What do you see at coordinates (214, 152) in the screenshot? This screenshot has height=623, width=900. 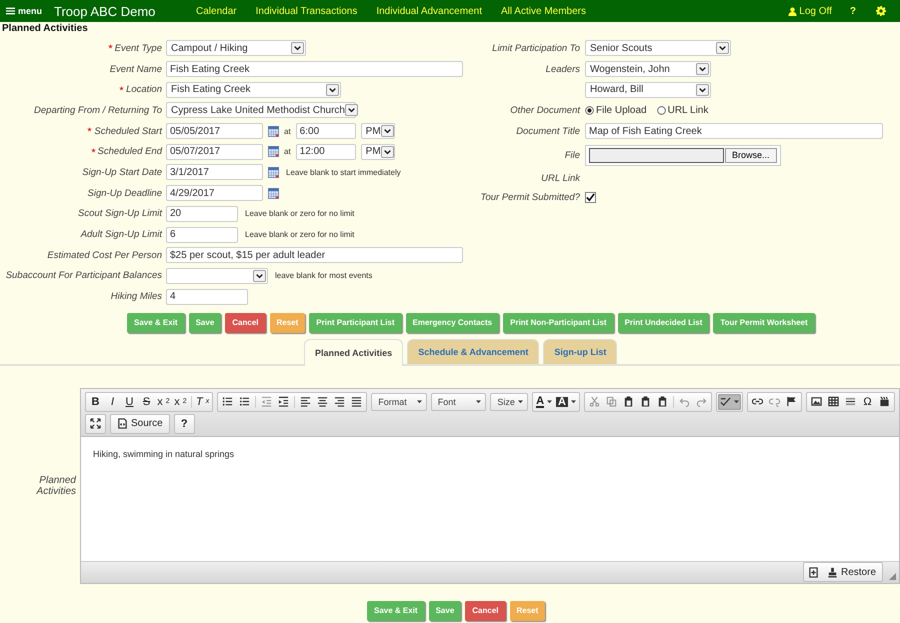 I see `date-field: 05/07/2017` at bounding box center [214, 152].